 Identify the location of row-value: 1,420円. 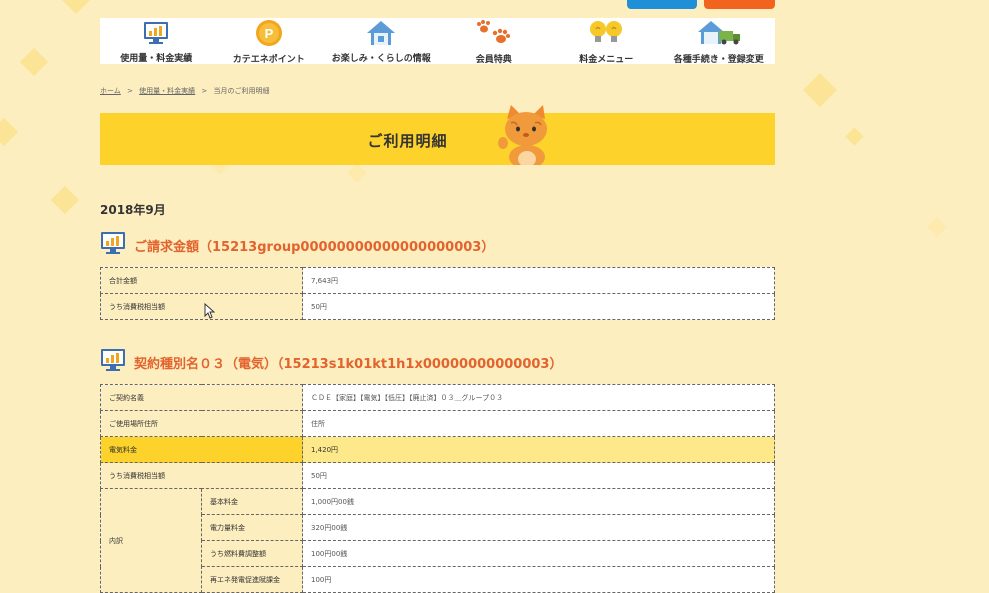
(538, 449).